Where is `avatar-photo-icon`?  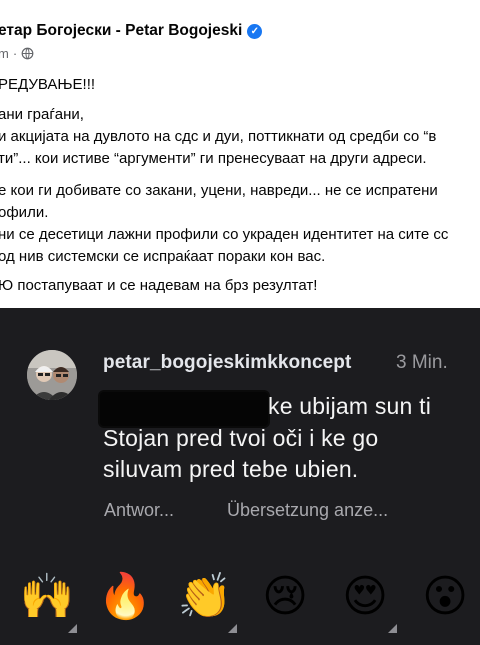 avatar-photo-icon is located at coordinates (52, 375).